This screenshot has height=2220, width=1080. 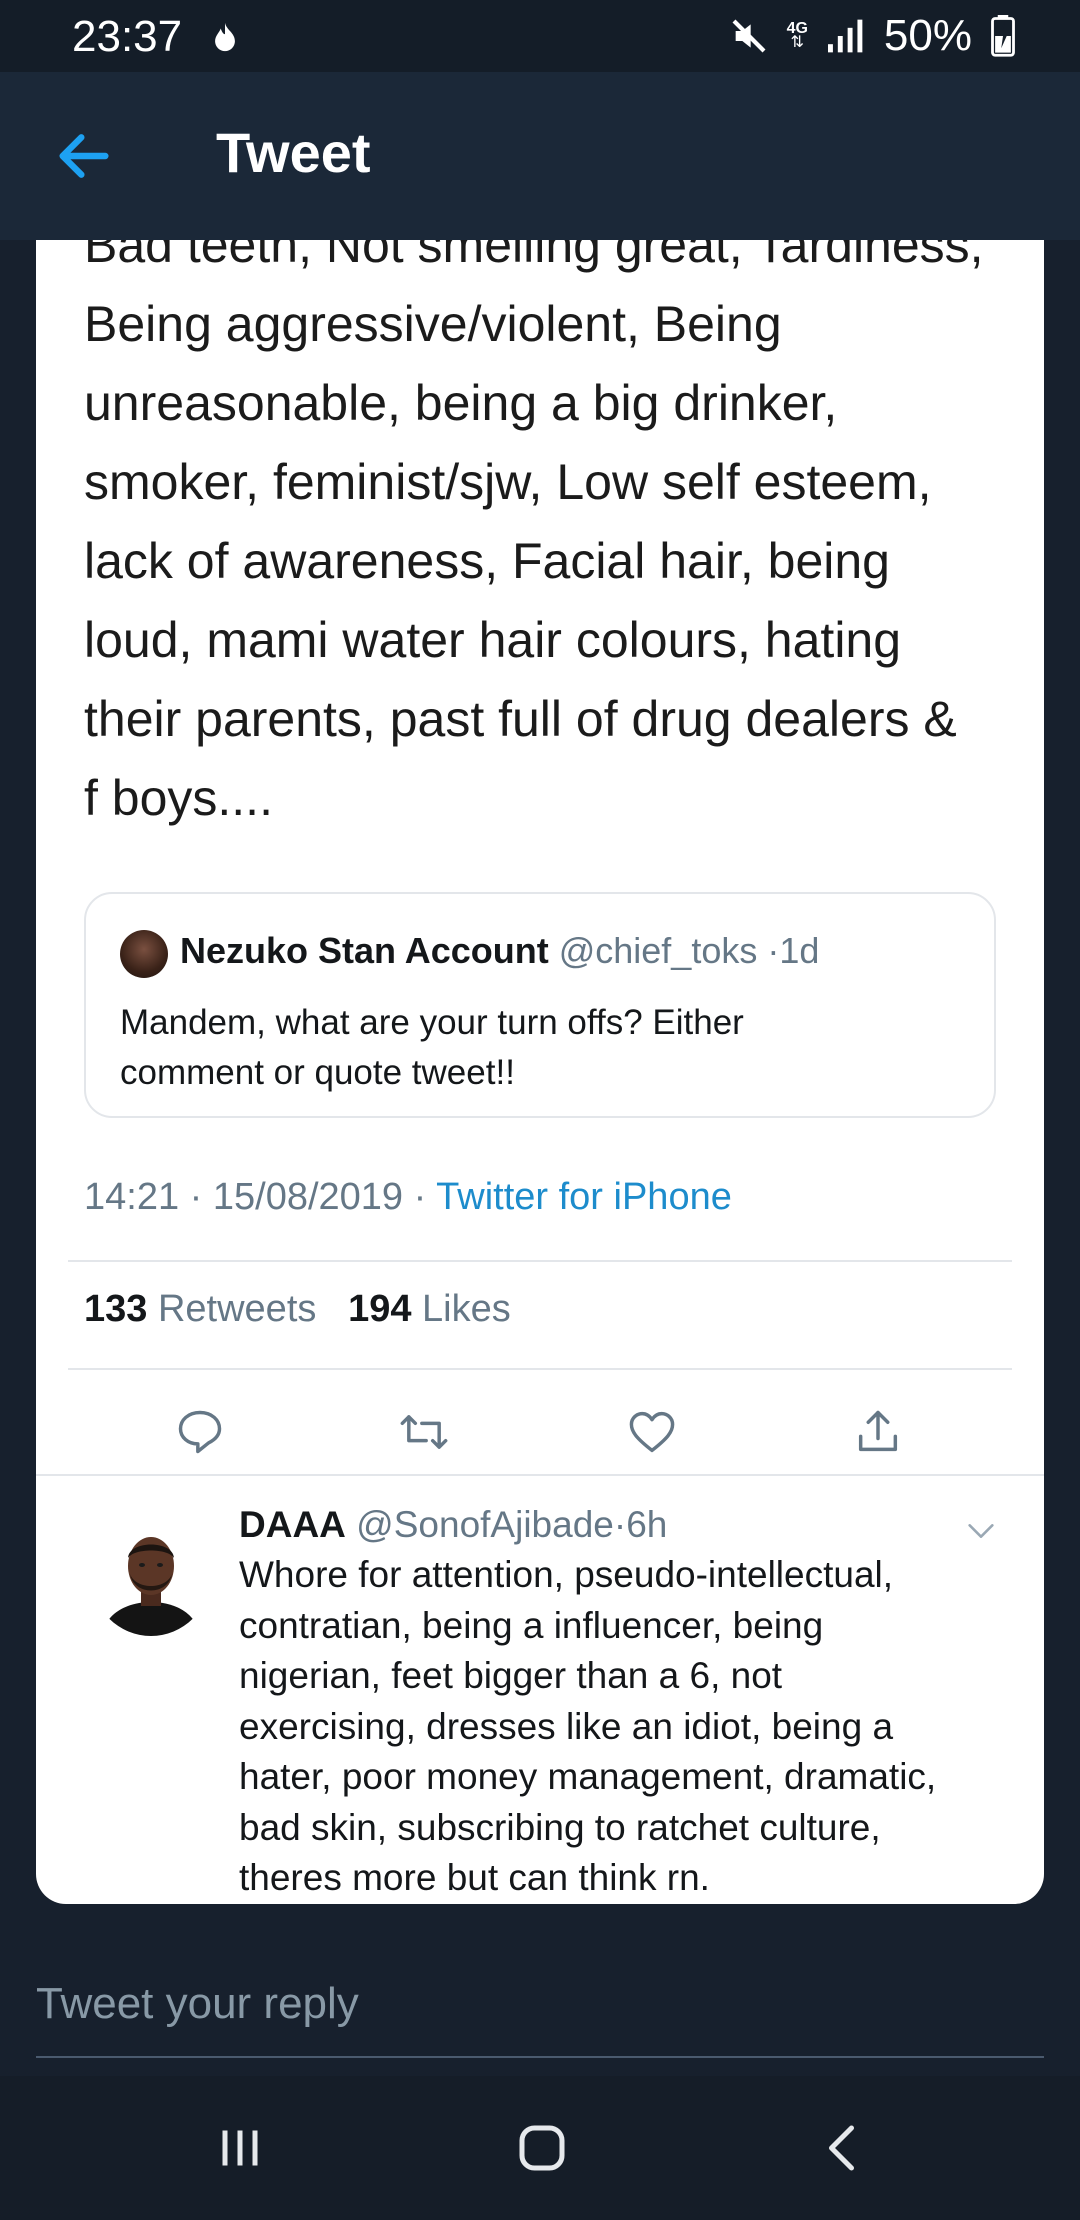 I want to click on home-icon, so click(x=542, y=2148).